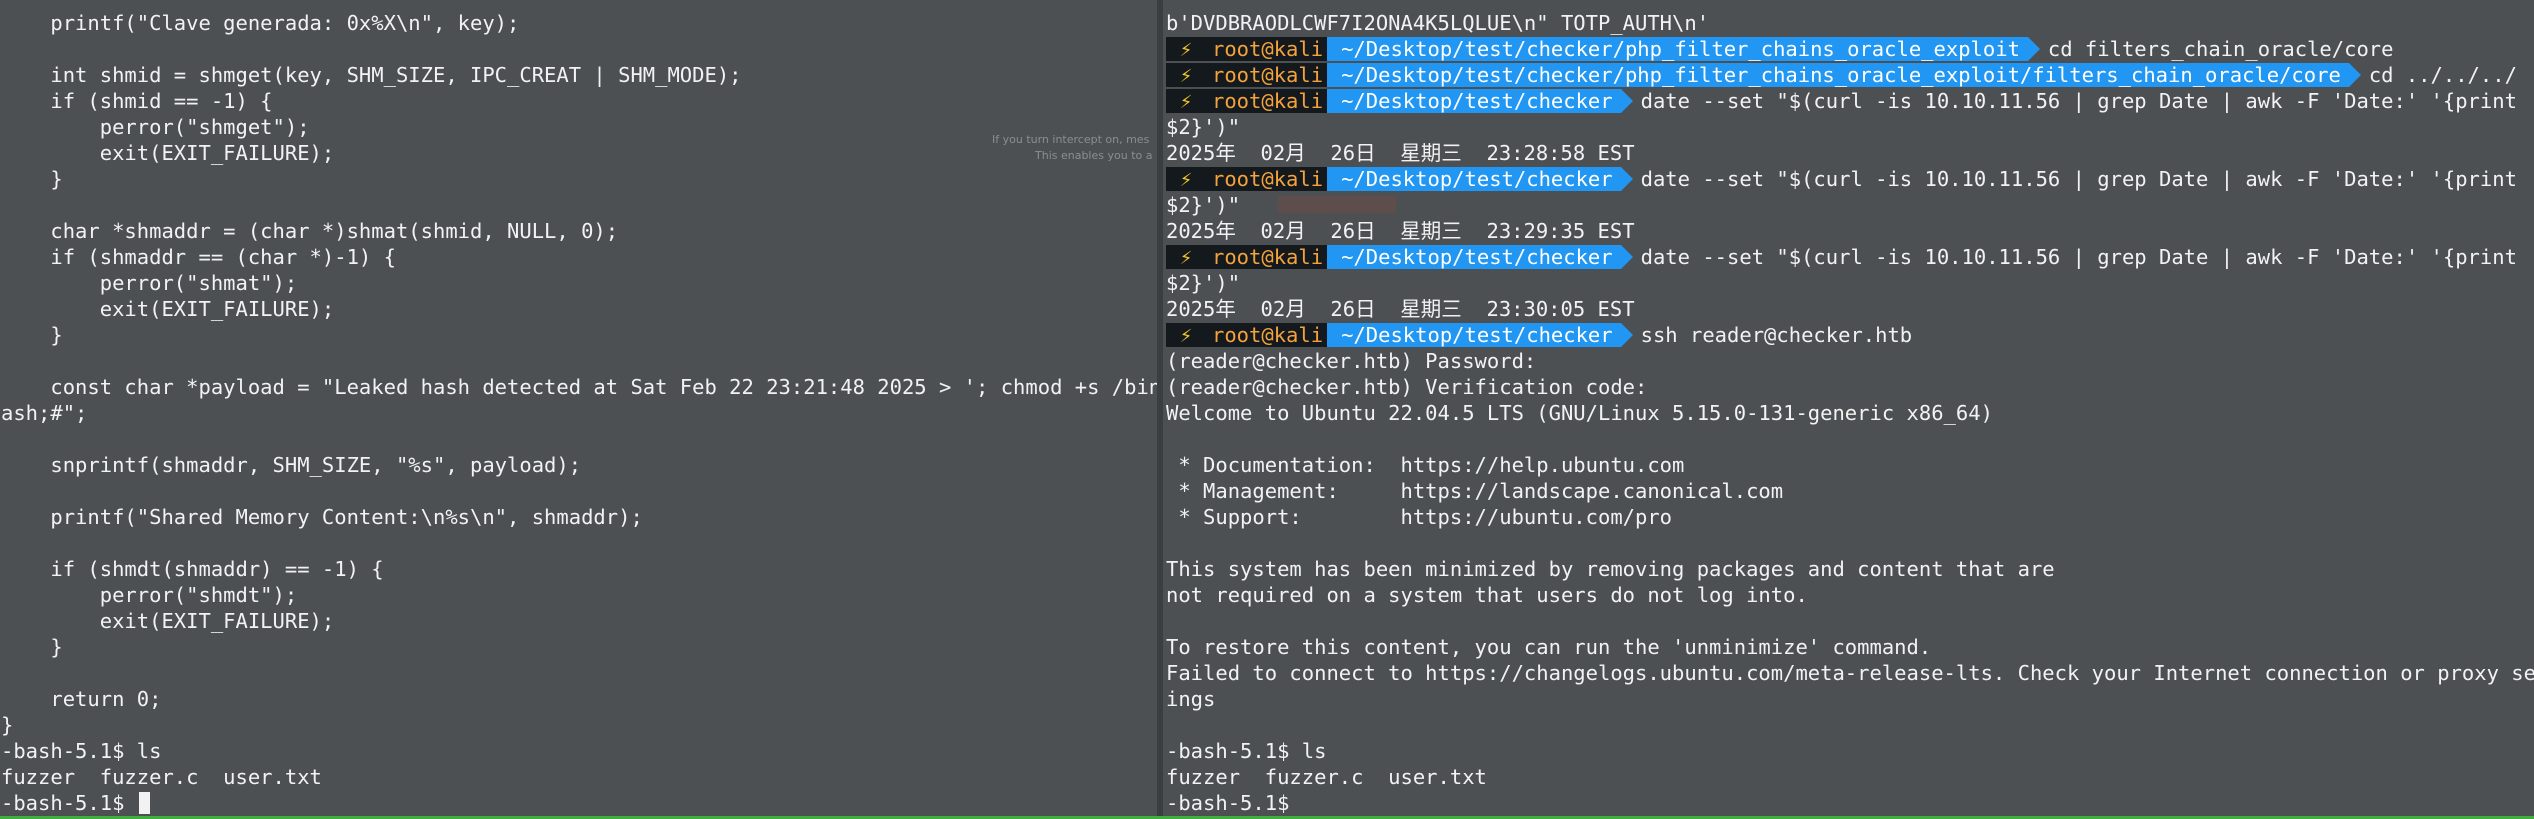  I want to click on prompt-command: cd ../../../, so click(2442, 75).